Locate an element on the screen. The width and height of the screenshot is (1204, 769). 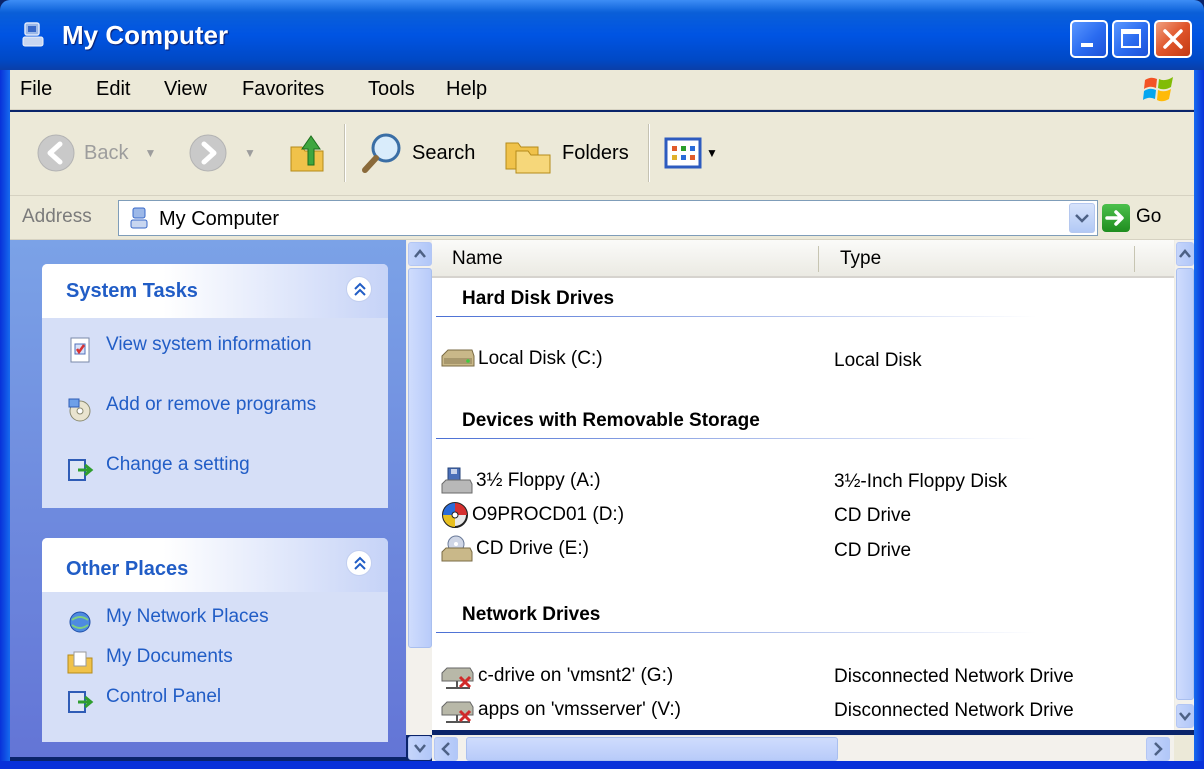
search-button: Search is located at coordinates (417, 153).